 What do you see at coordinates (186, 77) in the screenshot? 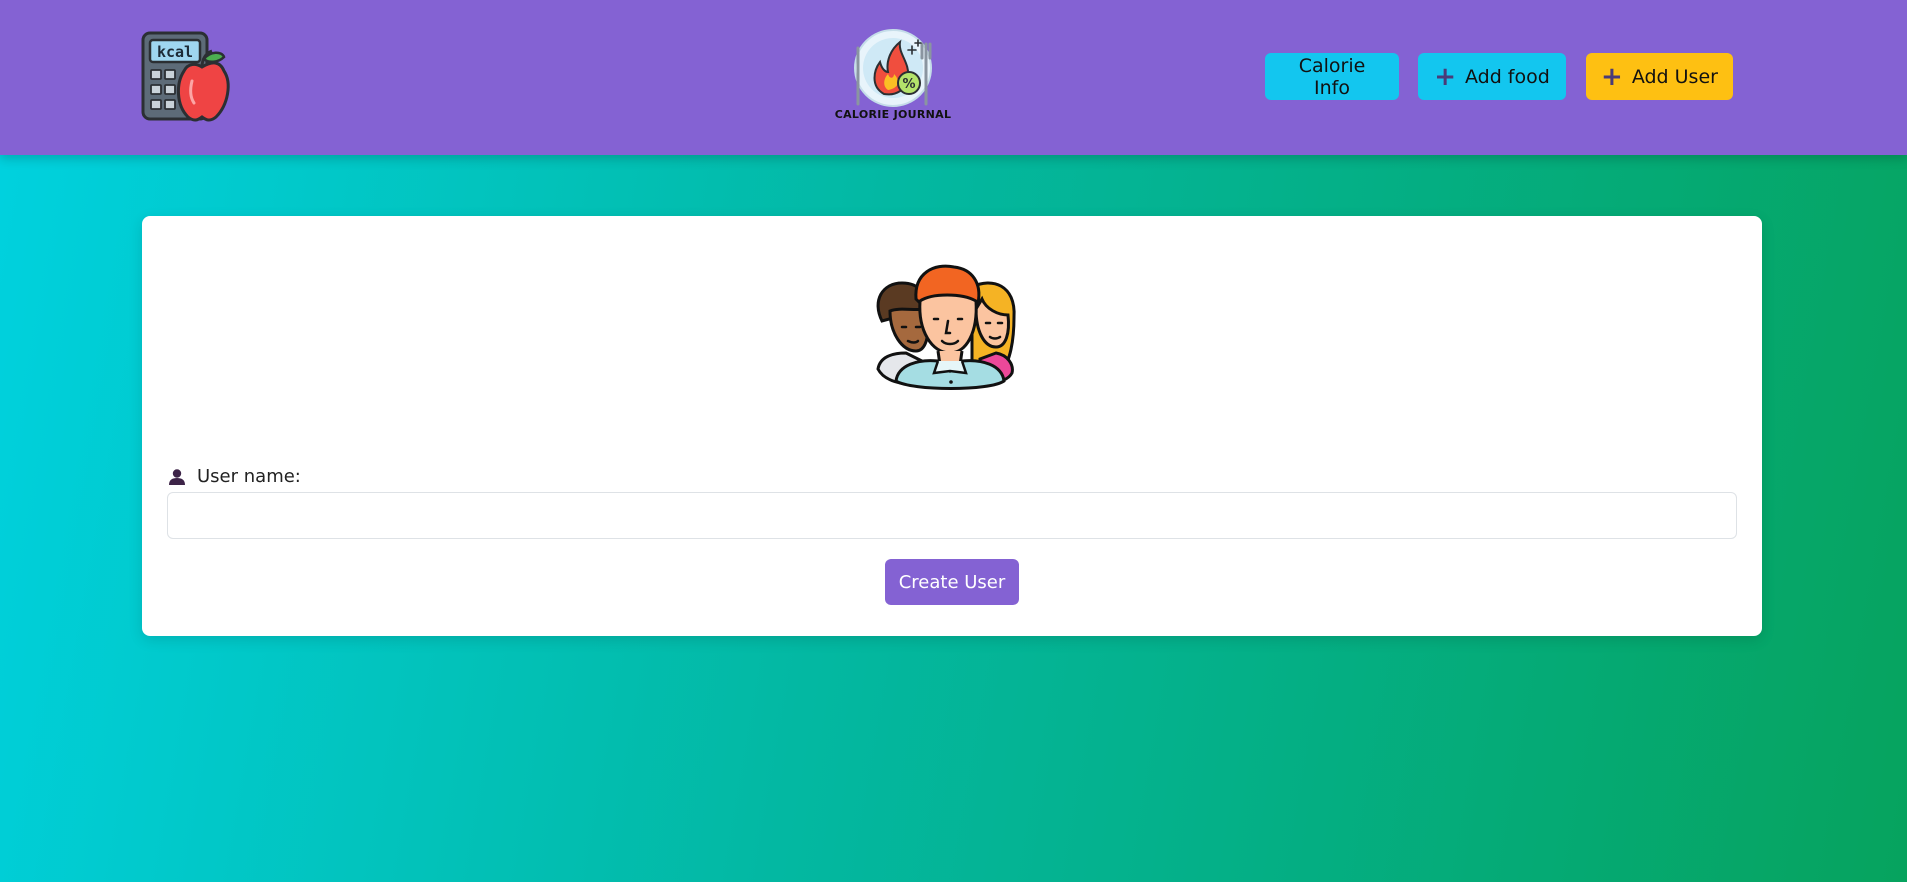
I see `calculator-kcal-apple-icon: kcal` at bounding box center [186, 77].